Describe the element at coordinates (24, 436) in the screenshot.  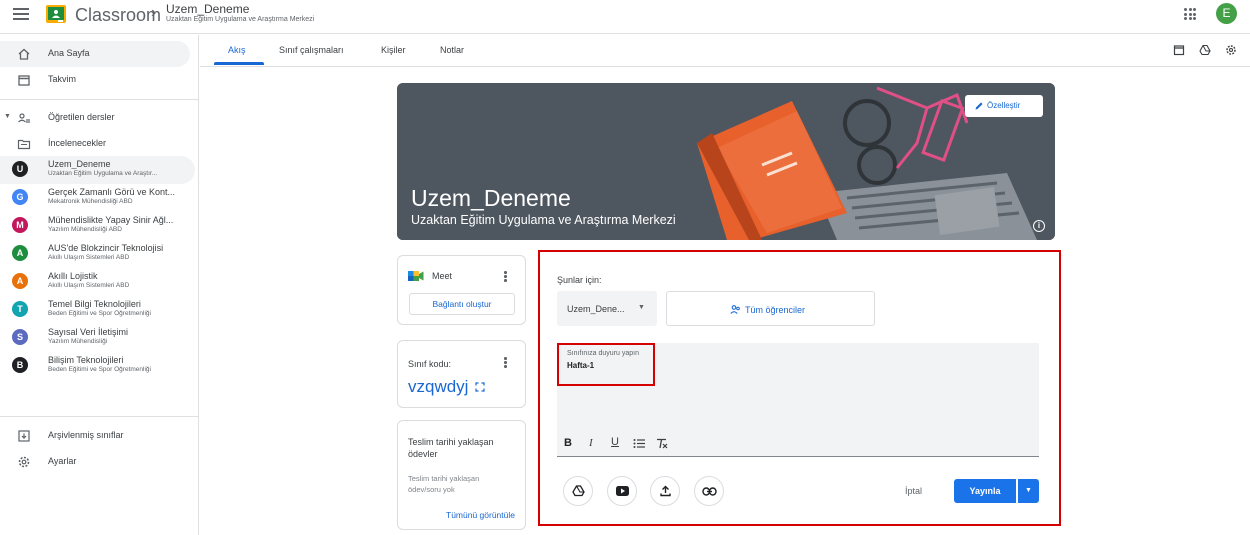
I see `archive-icon` at that location.